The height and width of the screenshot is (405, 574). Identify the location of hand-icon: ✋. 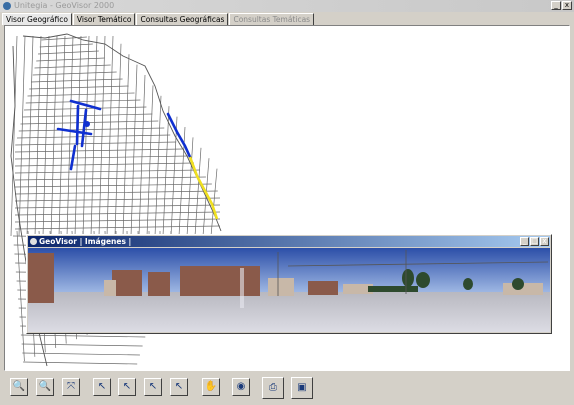
(211, 386).